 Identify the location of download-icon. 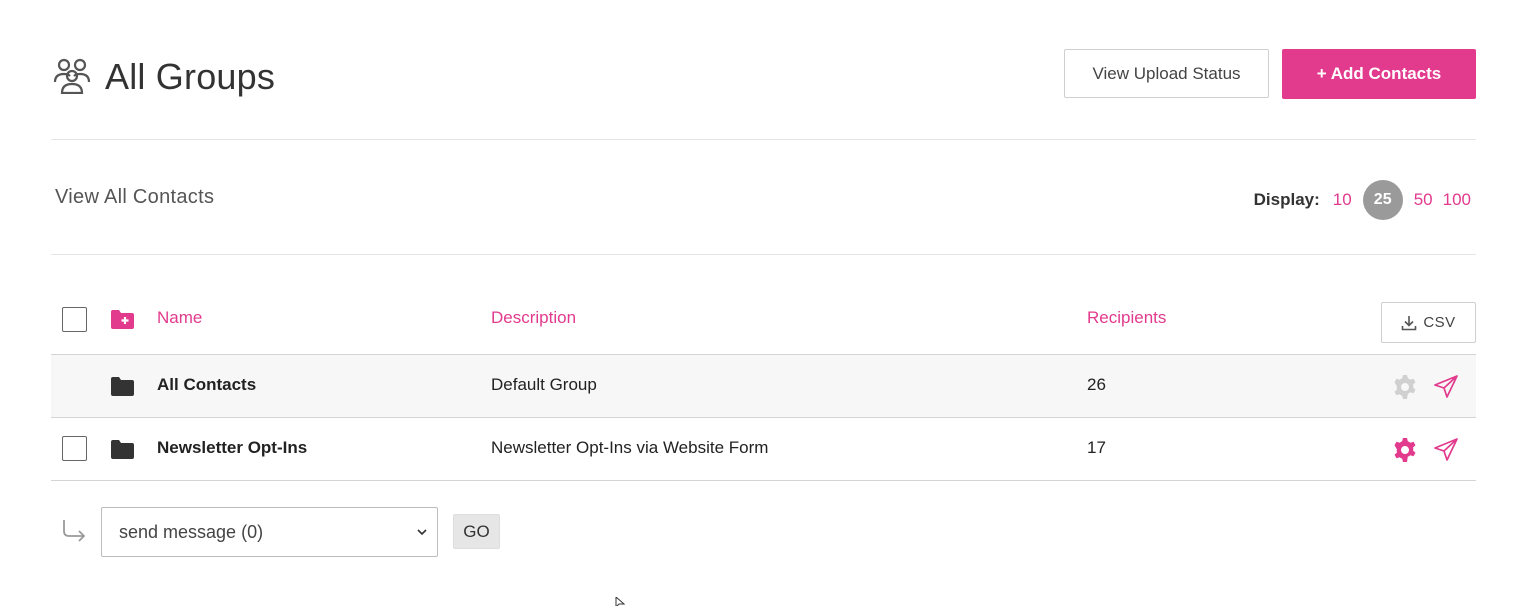
(1409, 322).